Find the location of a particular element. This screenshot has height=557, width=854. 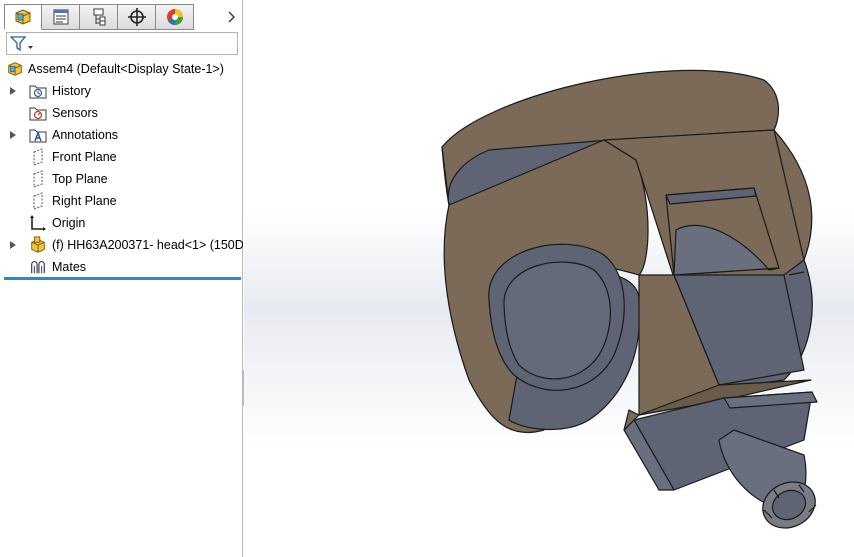

configuration-icon is located at coordinates (99, 17).